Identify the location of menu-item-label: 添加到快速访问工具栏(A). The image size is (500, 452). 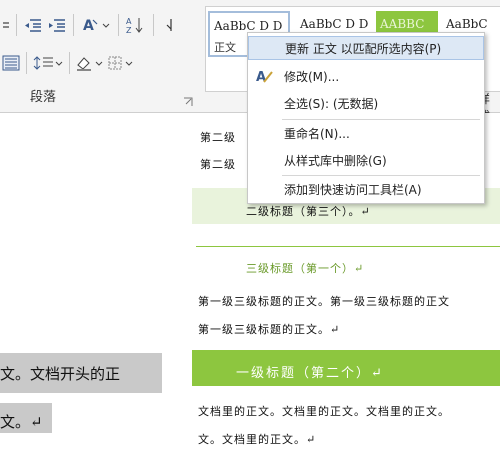
(353, 189).